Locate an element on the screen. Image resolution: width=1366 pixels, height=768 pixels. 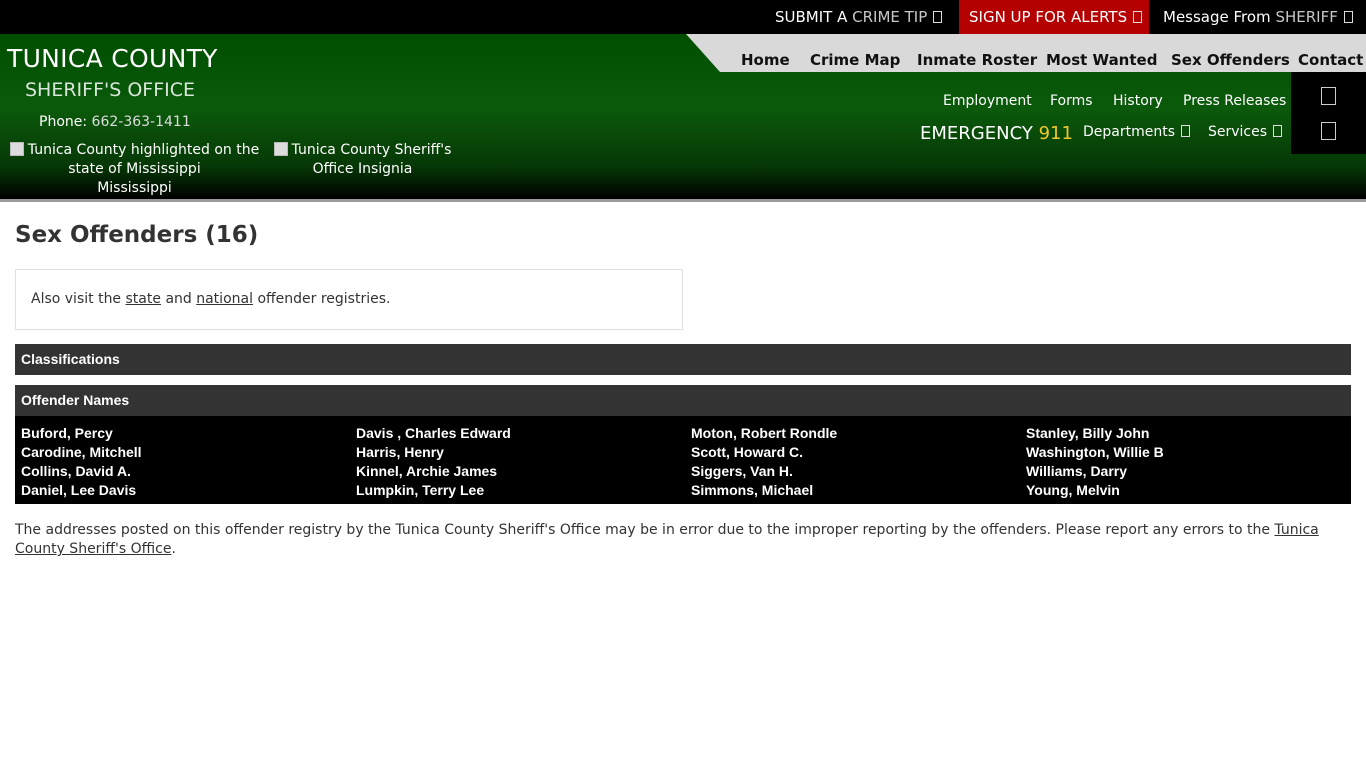
offender-link: Collins, David A. is located at coordinates (81, 471).